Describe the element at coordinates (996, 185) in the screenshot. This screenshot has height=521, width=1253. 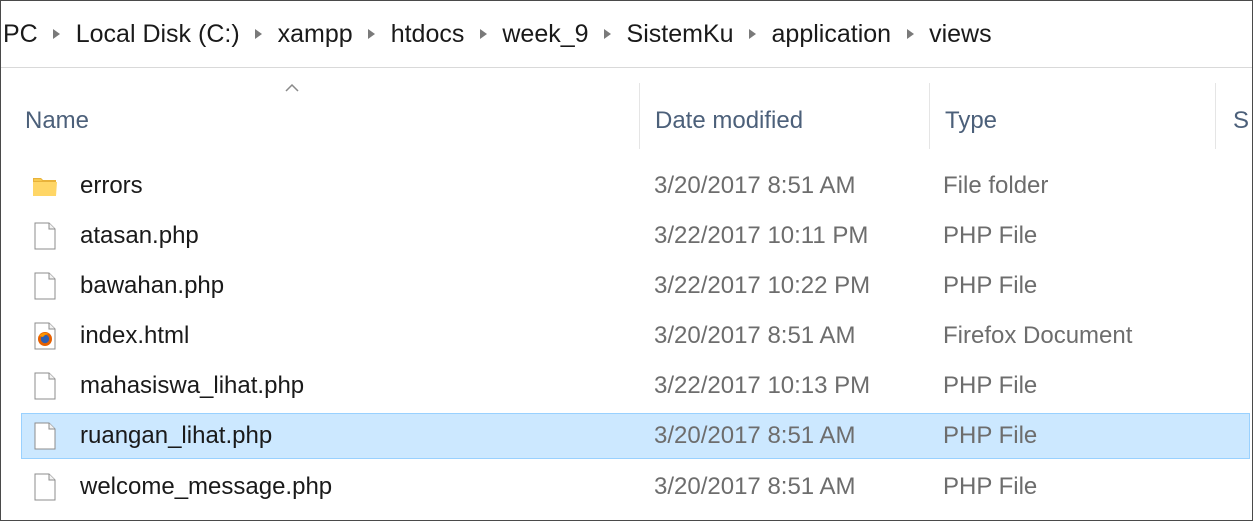
I see `file-type: File folder` at that location.